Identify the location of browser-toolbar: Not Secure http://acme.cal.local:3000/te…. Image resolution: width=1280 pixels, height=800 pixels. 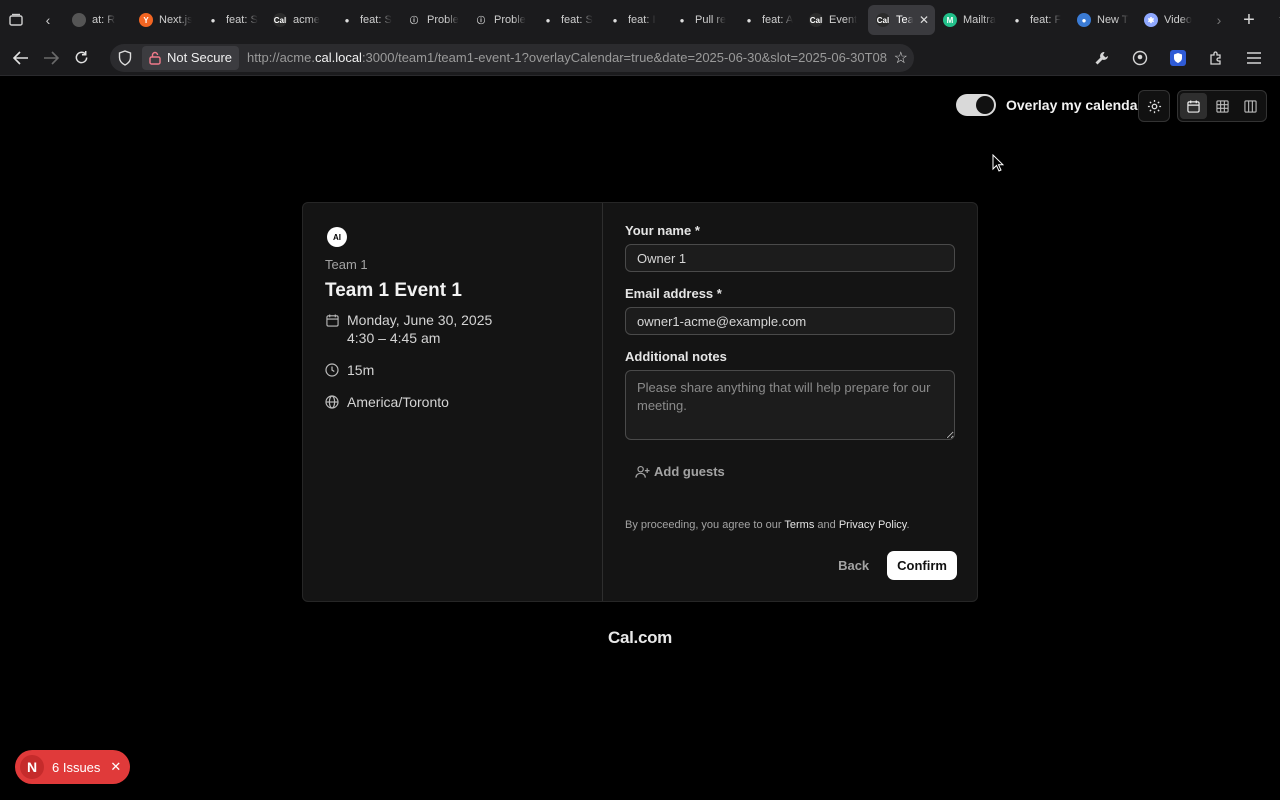
(640, 58).